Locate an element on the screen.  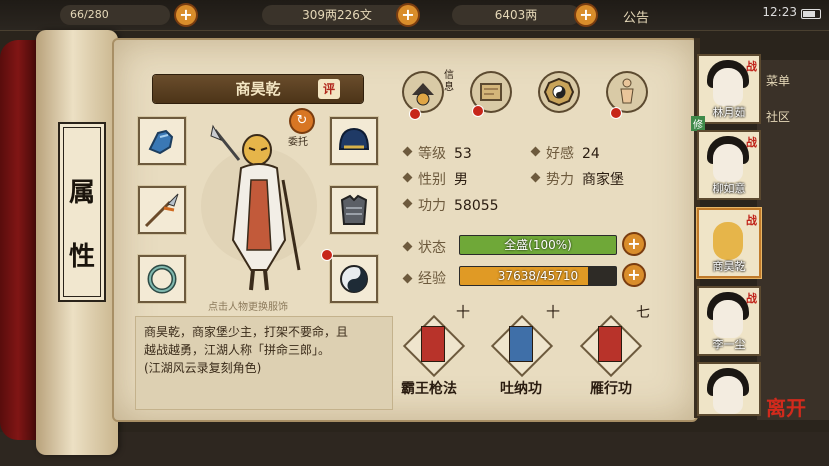
exp-bar-text: 37638/45710 is located at coordinates (538, 276).